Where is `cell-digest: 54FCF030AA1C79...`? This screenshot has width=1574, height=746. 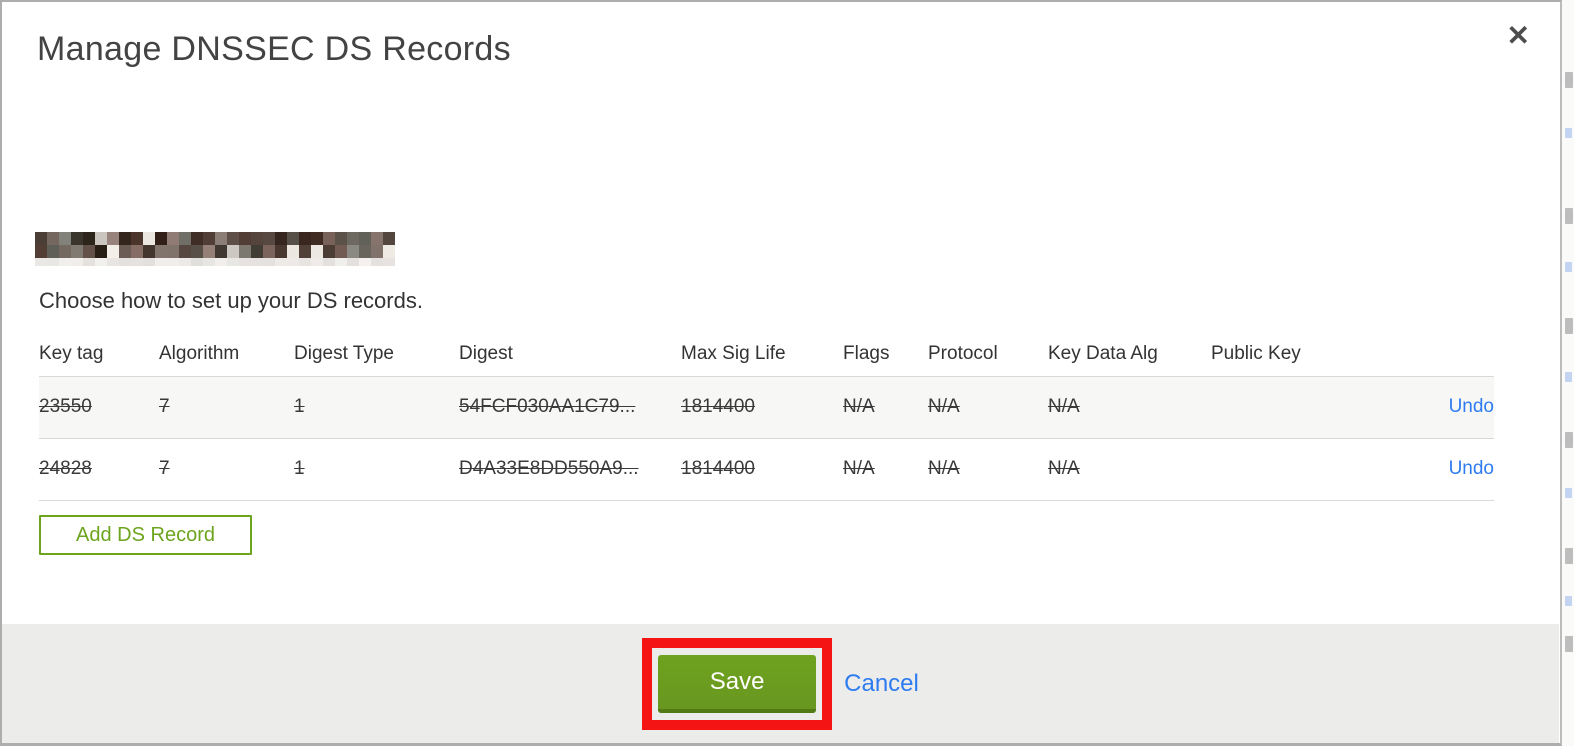
cell-digest: 54FCF030AA1C79... is located at coordinates (547, 406).